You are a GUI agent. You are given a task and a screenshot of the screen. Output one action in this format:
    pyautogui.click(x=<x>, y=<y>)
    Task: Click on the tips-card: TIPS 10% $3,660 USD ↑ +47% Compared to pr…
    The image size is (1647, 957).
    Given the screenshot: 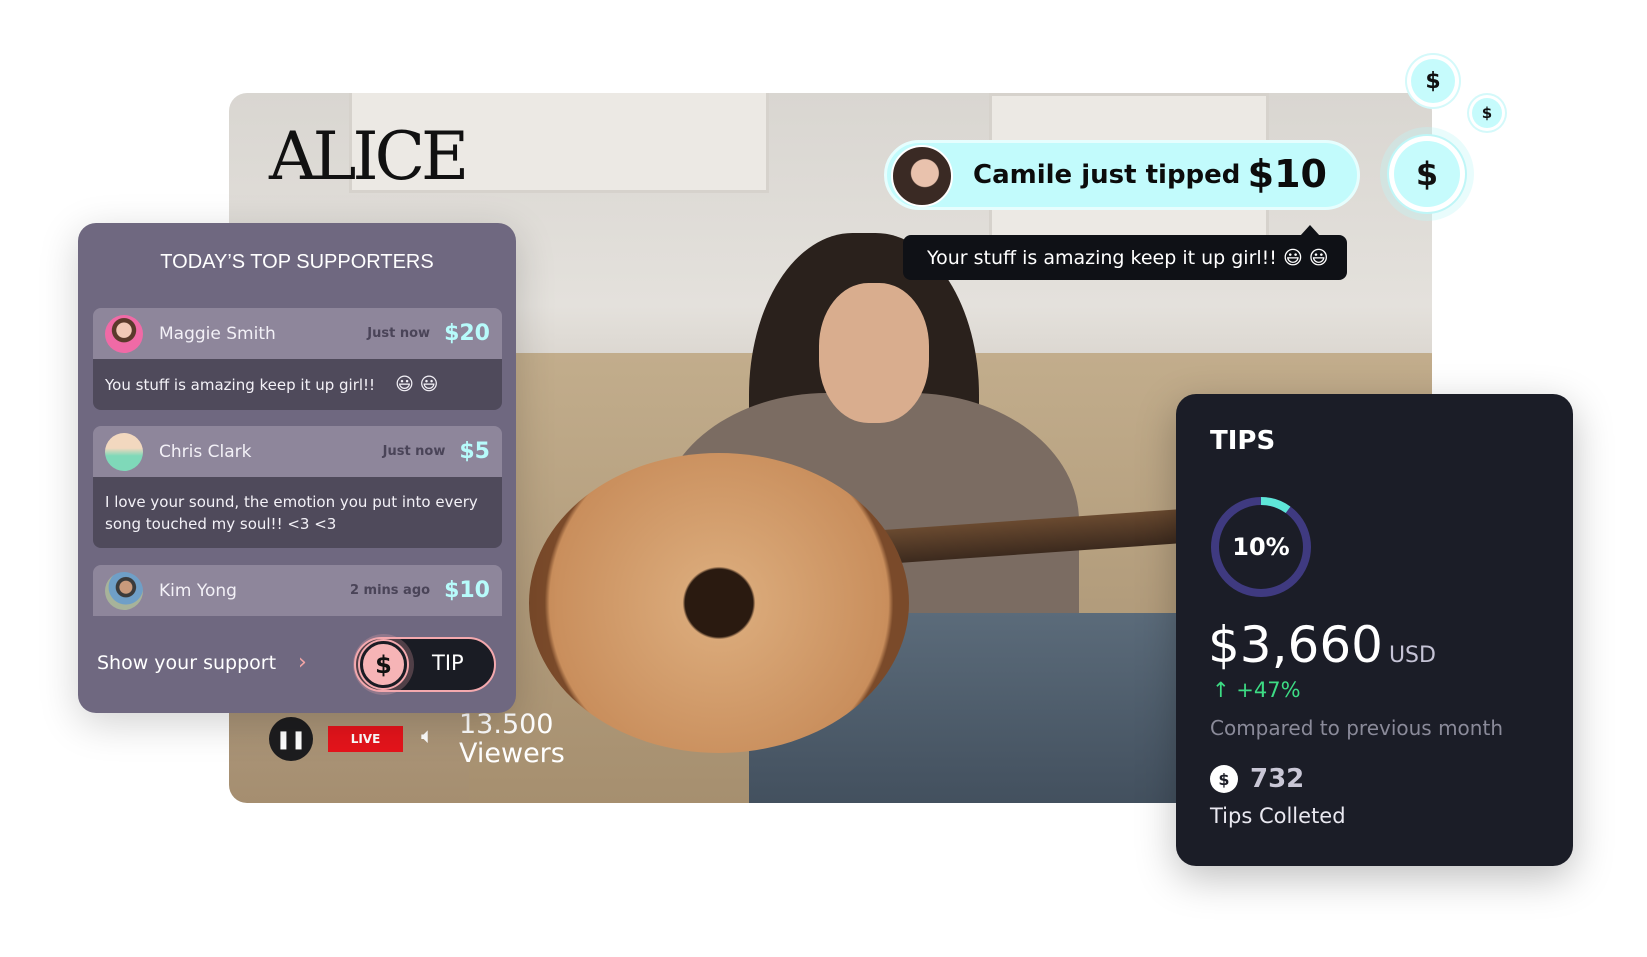 What is the action you would take?
    pyautogui.click(x=1374, y=630)
    